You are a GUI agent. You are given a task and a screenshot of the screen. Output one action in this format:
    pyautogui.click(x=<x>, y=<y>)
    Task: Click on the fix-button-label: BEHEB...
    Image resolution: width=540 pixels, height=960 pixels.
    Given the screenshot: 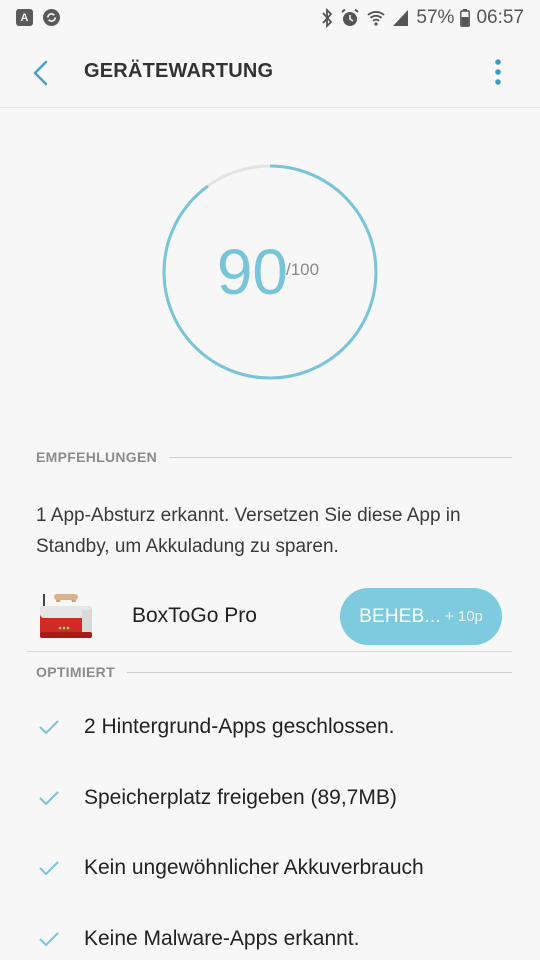 What is the action you would take?
    pyautogui.click(x=400, y=616)
    